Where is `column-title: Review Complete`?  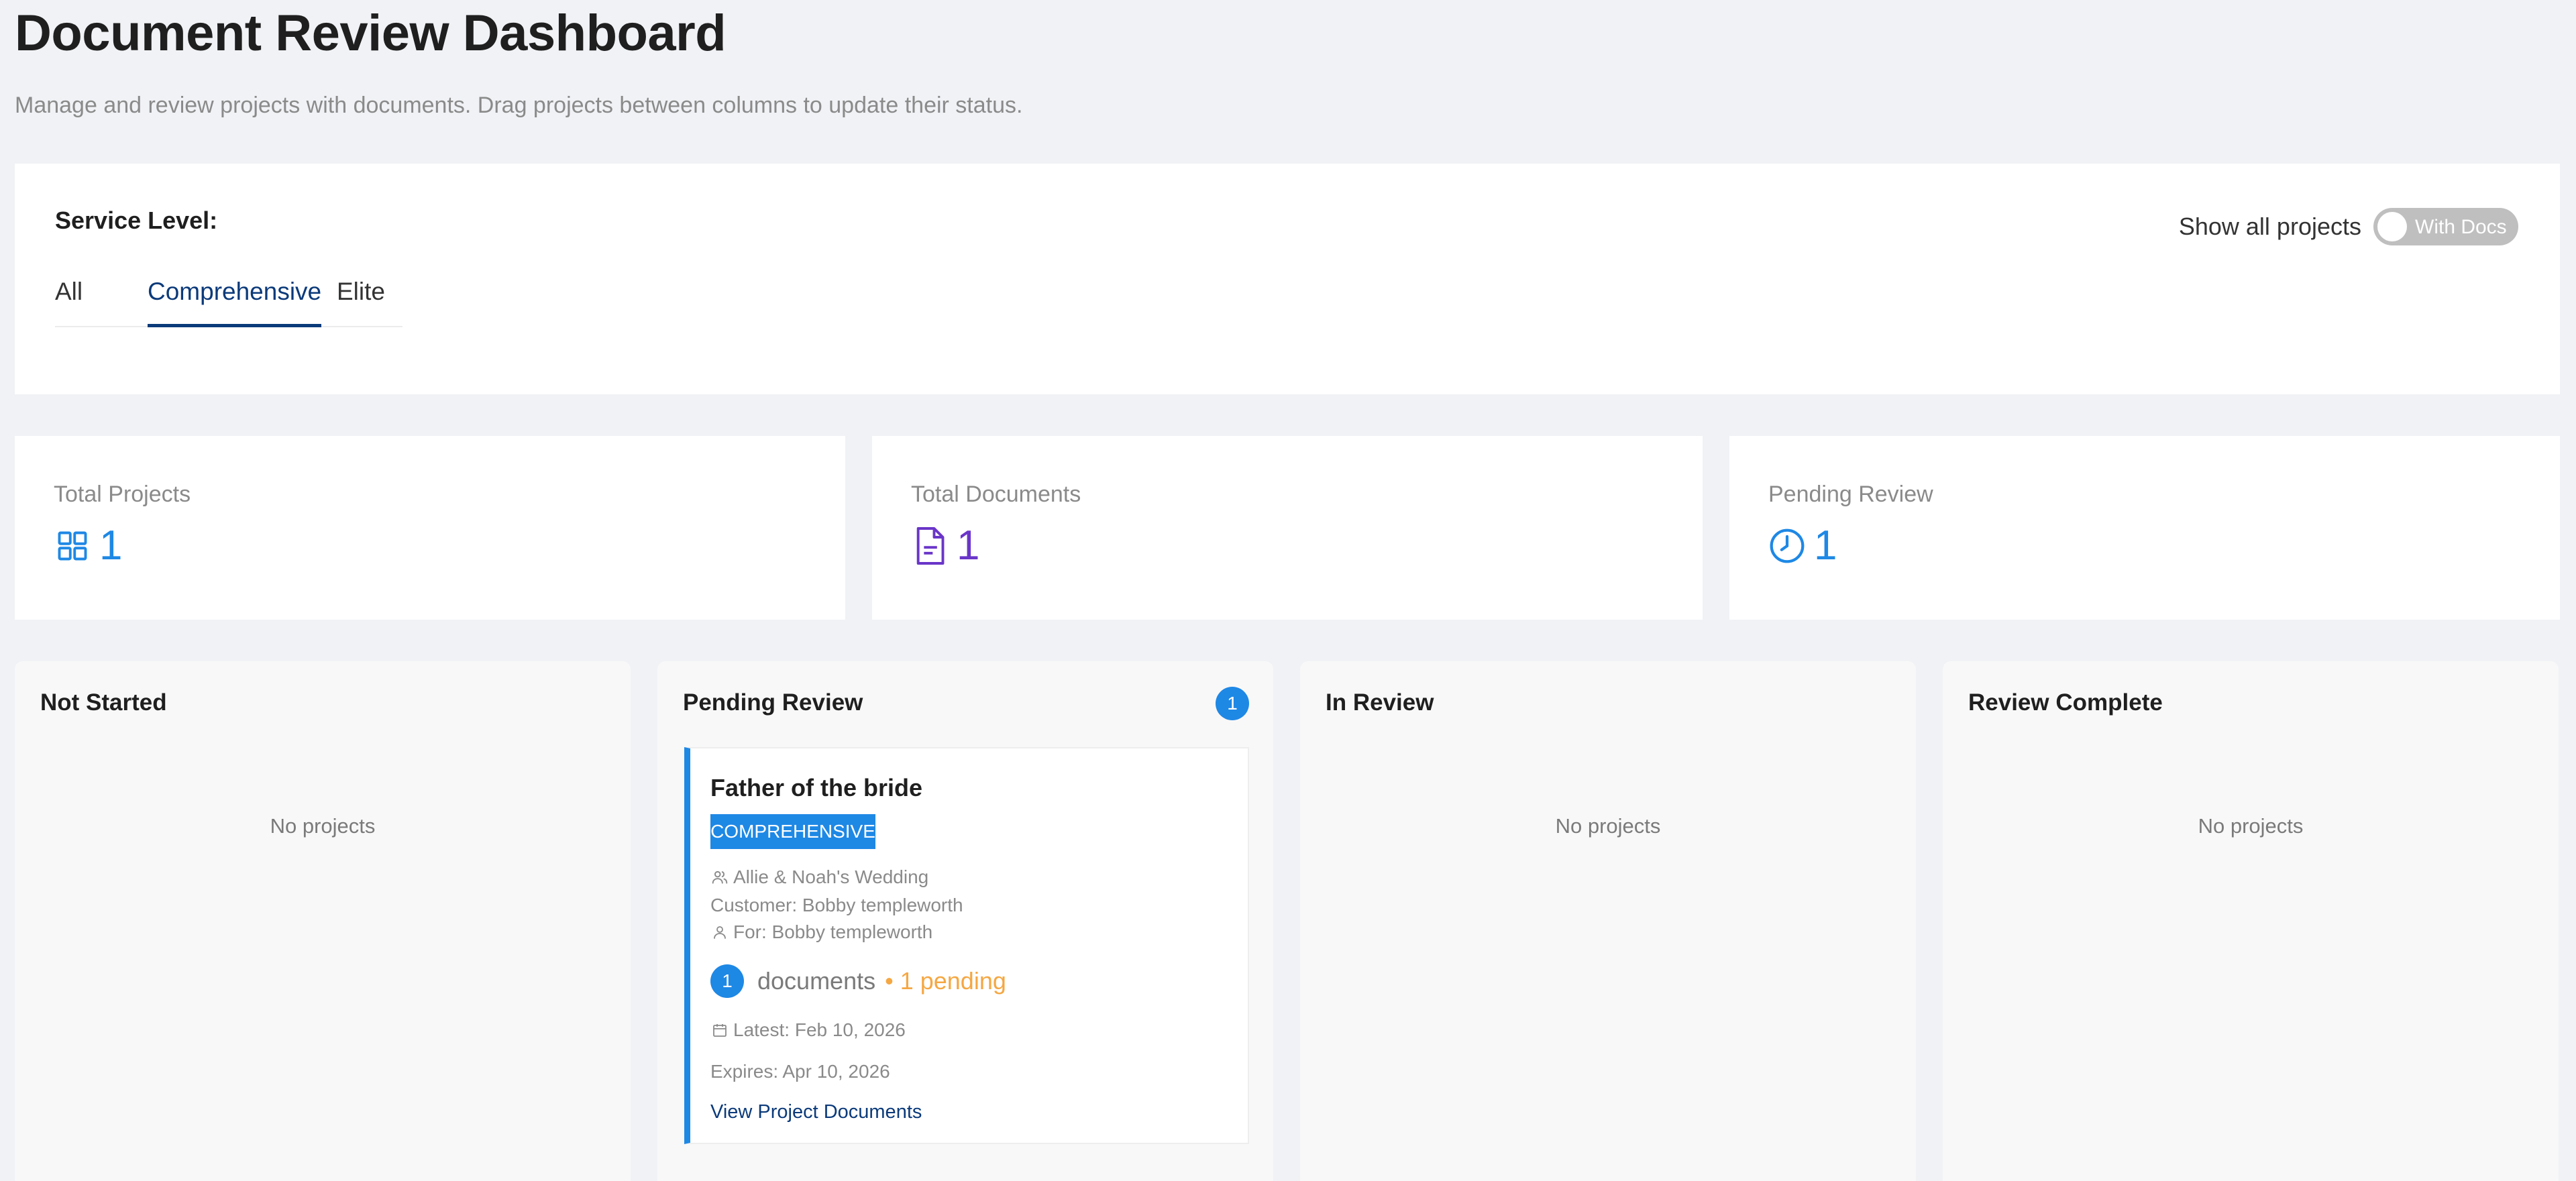
column-title: Review Complete is located at coordinates (2065, 702).